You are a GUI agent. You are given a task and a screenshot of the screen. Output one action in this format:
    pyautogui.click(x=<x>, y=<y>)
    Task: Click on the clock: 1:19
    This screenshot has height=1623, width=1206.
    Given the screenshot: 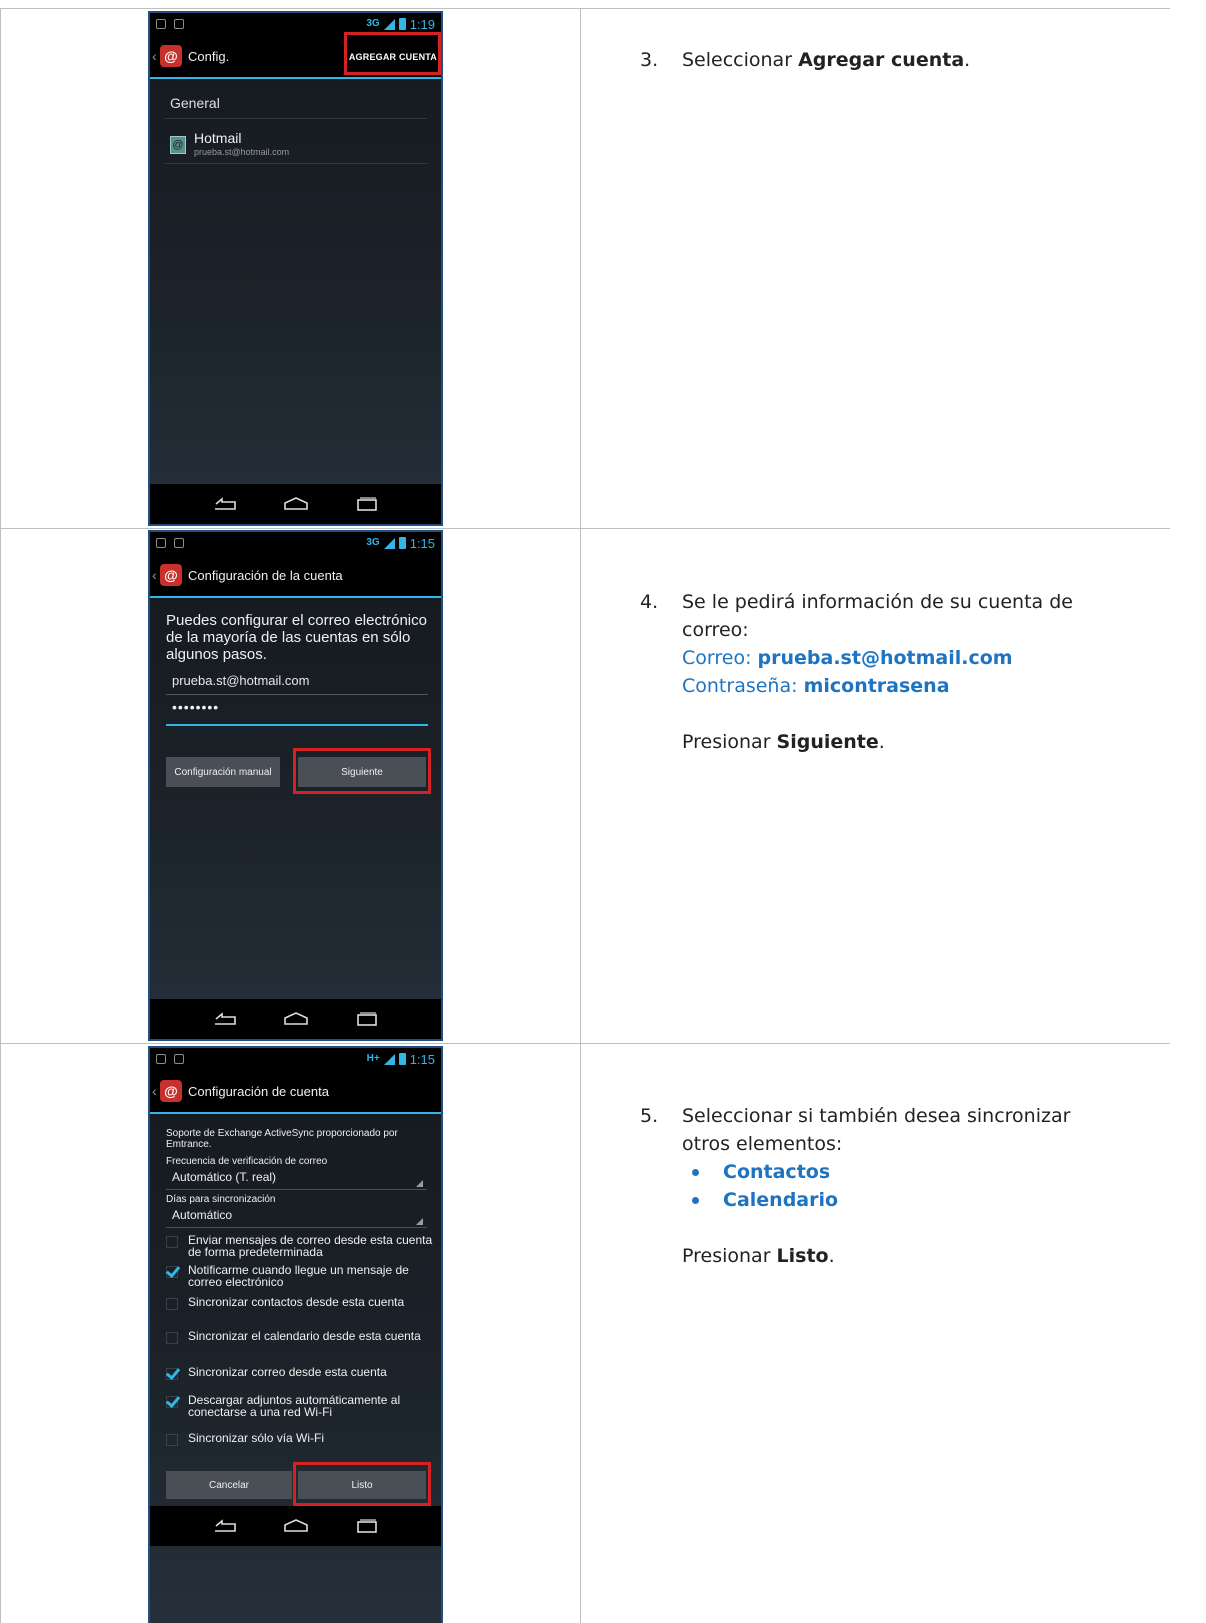 What is the action you would take?
    pyautogui.click(x=422, y=24)
    